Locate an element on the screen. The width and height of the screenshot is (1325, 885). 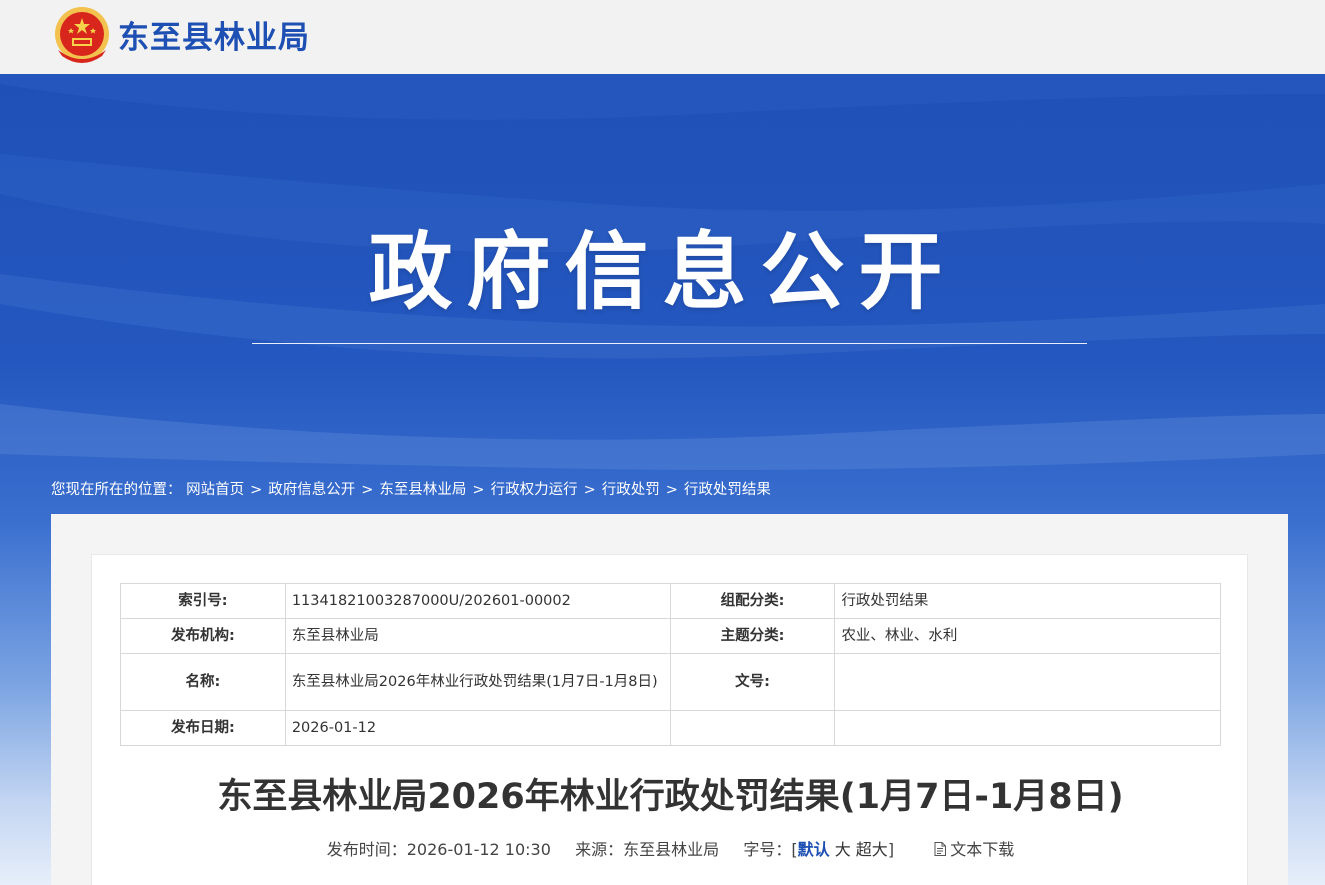
article-title: 东至县林业局2026年林业行政处罚结果(1月7日-1月8日) is located at coordinates (670, 797).